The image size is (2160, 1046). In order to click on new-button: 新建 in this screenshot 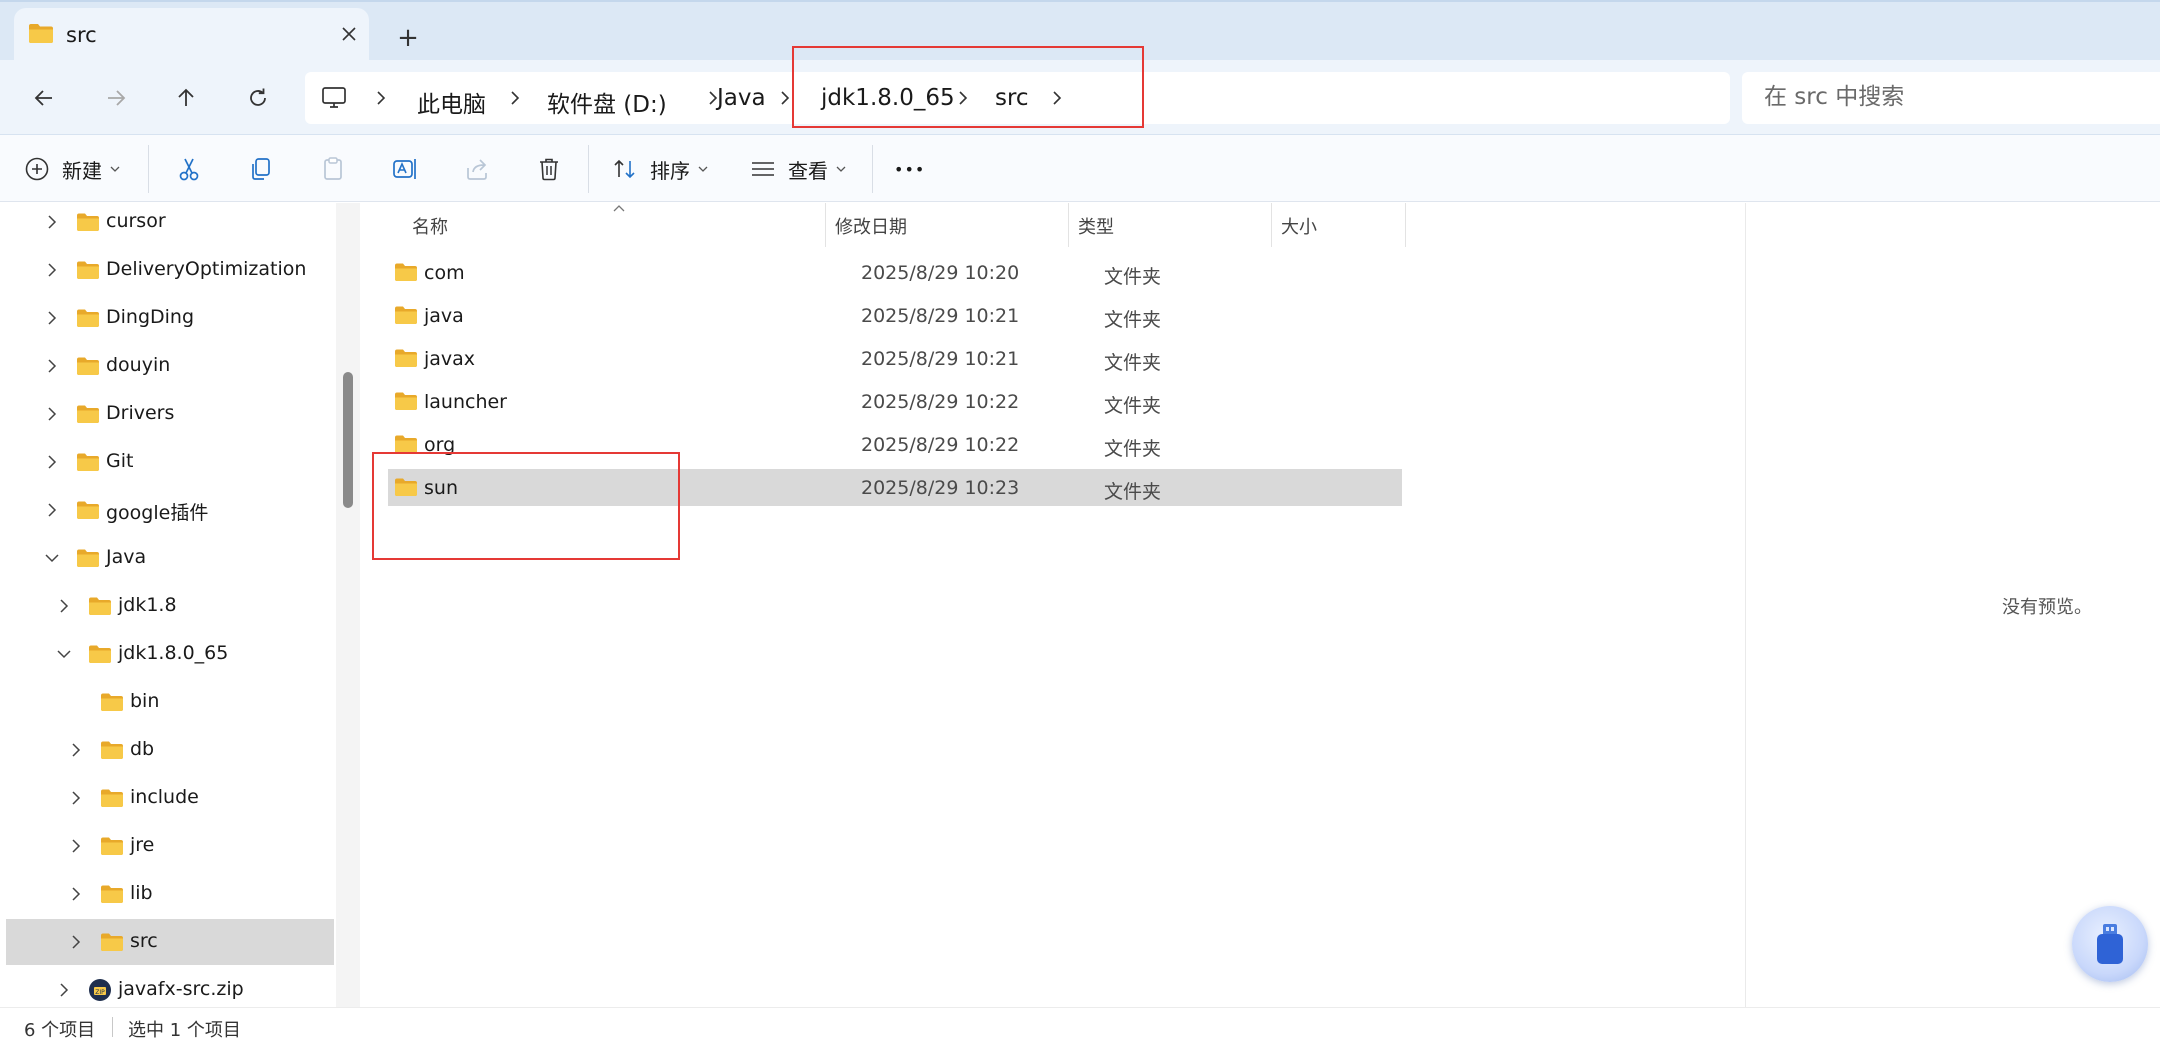, I will do `click(72, 169)`.